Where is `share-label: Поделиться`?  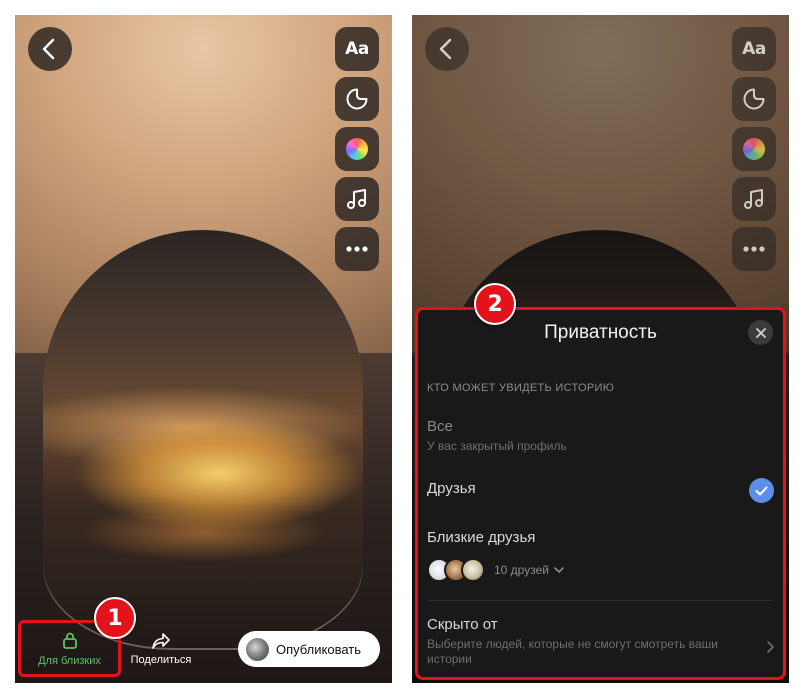 share-label: Поделиться is located at coordinates (161, 660).